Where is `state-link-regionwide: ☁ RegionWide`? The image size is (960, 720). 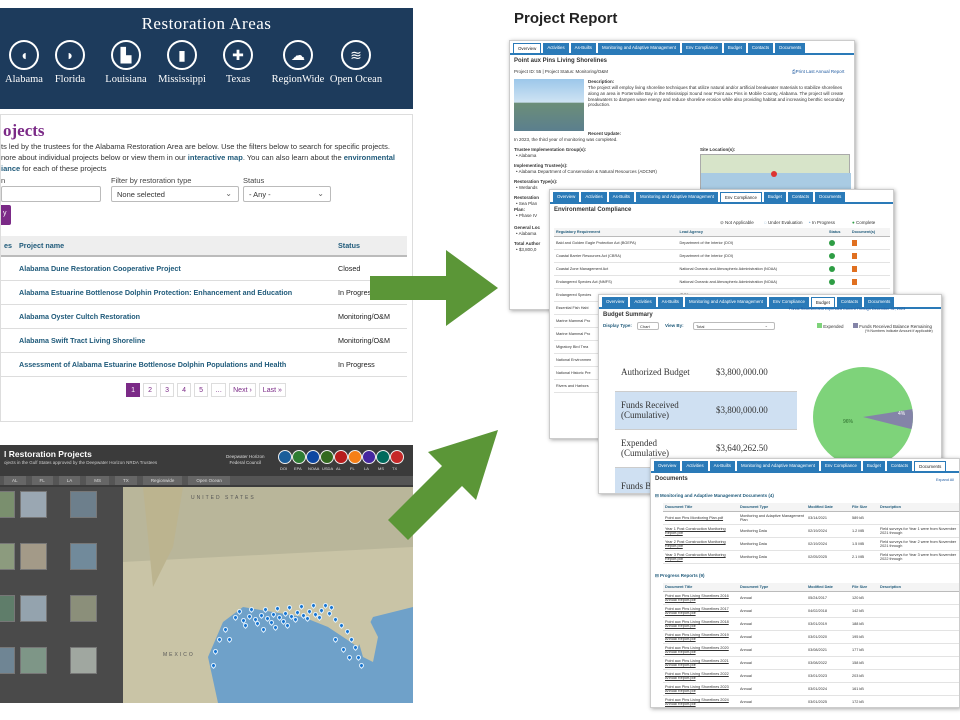 state-link-regionwide: ☁ RegionWide is located at coordinates (298, 62).